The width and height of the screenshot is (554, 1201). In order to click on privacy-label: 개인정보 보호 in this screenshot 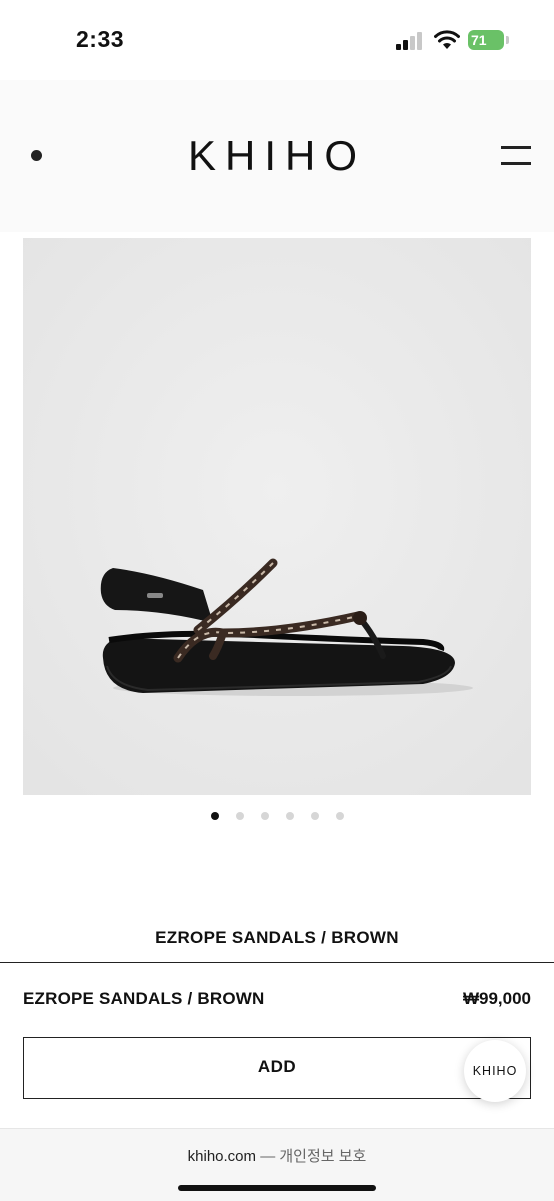, I will do `click(322, 1156)`.